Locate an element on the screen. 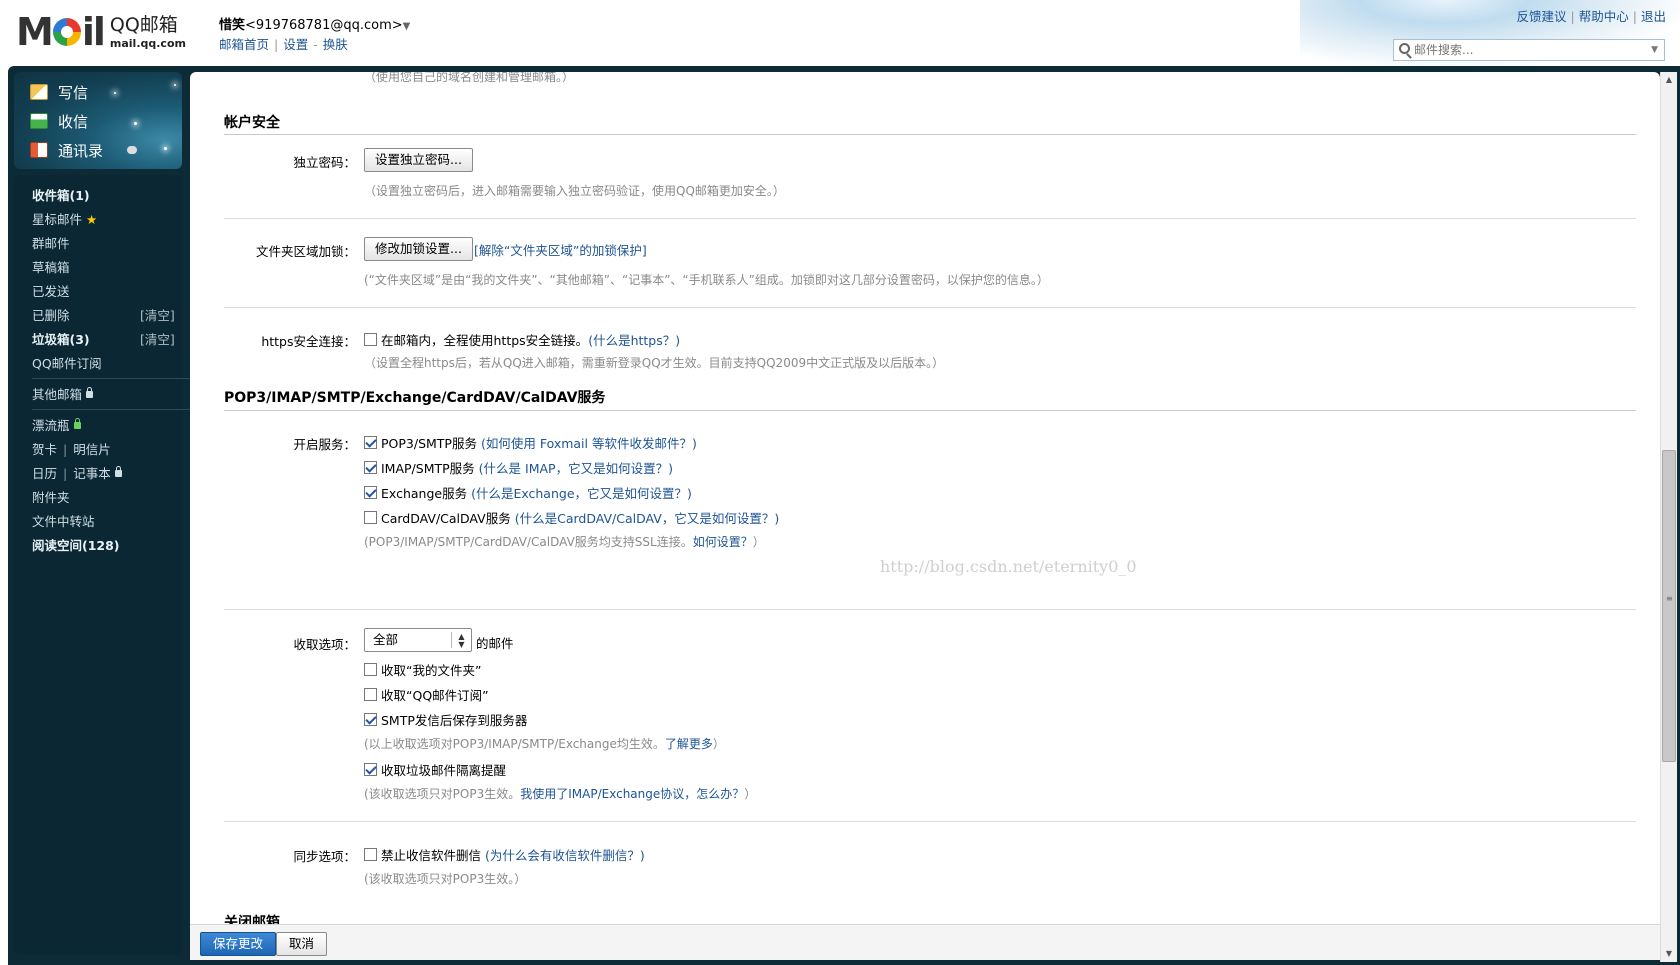 This screenshot has width=1680, height=965. junk-reminder: 收取垃圾邮件隔离提醒 is located at coordinates (435, 769).